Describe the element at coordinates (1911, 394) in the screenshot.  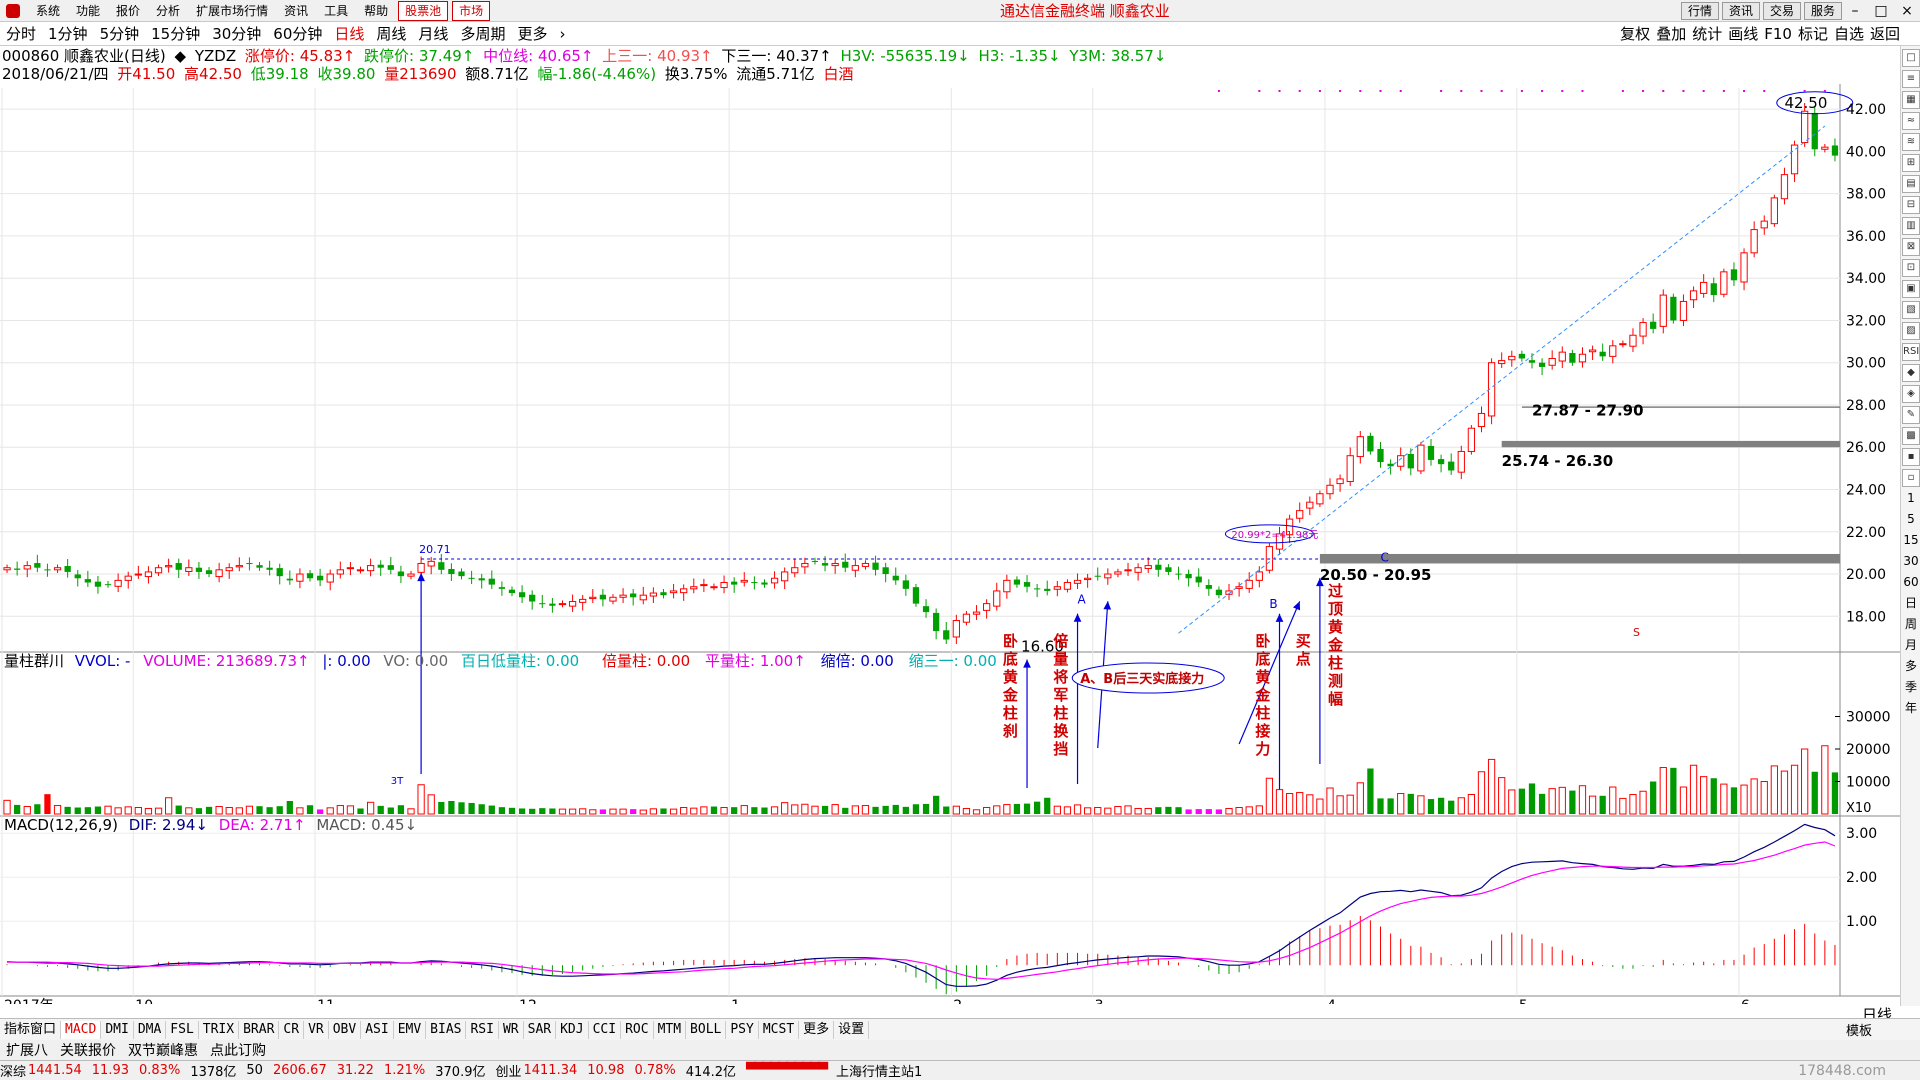
I see `right-tool-16-icon: ◈` at that location.